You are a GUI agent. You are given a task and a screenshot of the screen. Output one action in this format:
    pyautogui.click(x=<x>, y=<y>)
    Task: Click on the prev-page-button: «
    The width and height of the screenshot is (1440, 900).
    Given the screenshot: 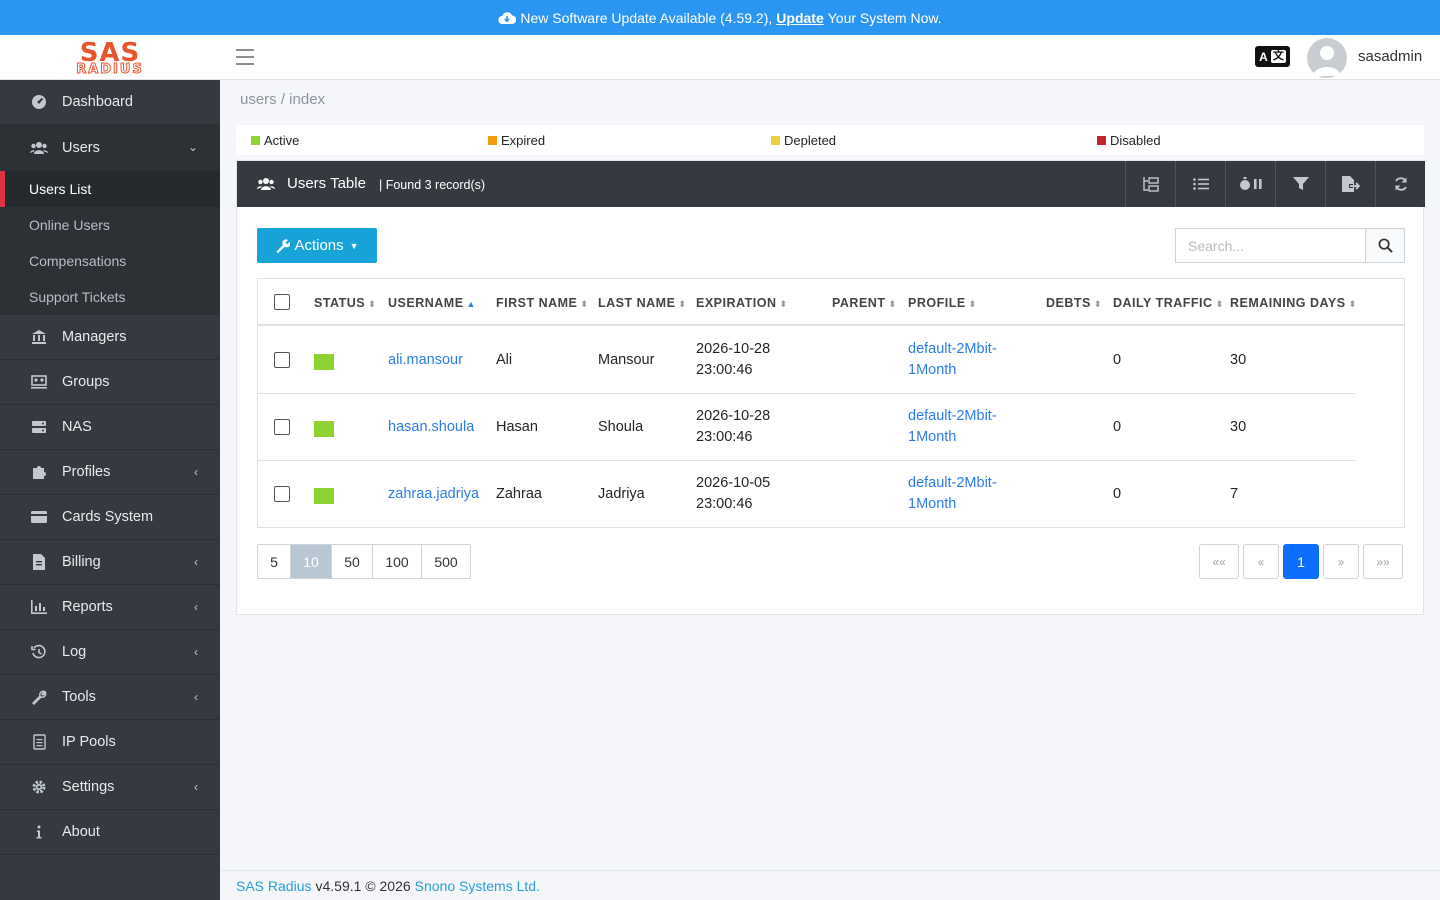 What is the action you would take?
    pyautogui.click(x=1261, y=561)
    